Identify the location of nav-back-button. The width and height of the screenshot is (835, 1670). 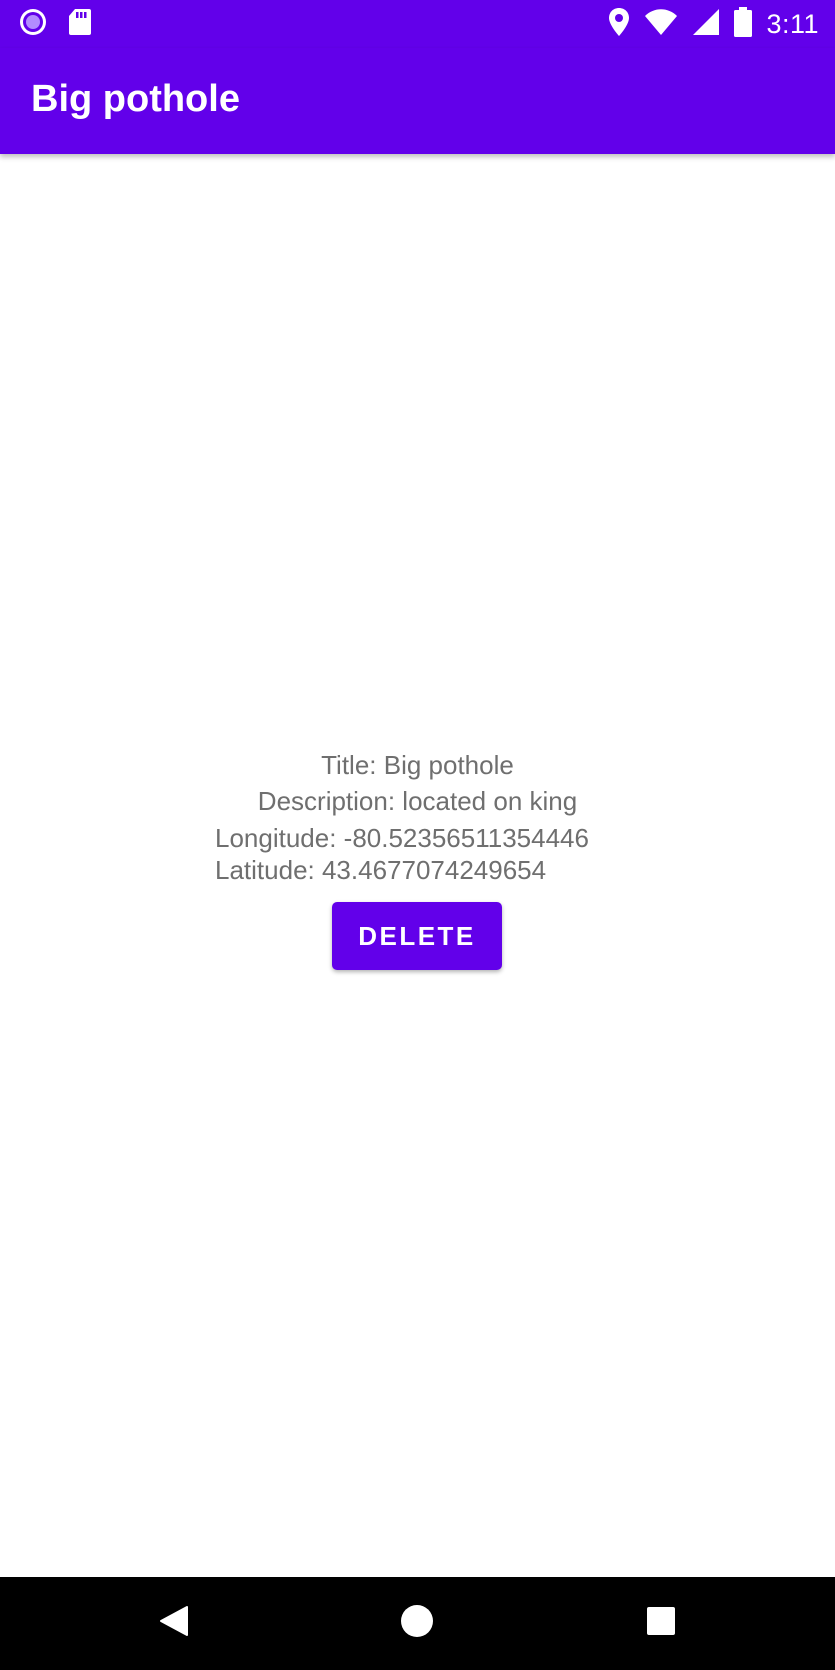
(174, 1623).